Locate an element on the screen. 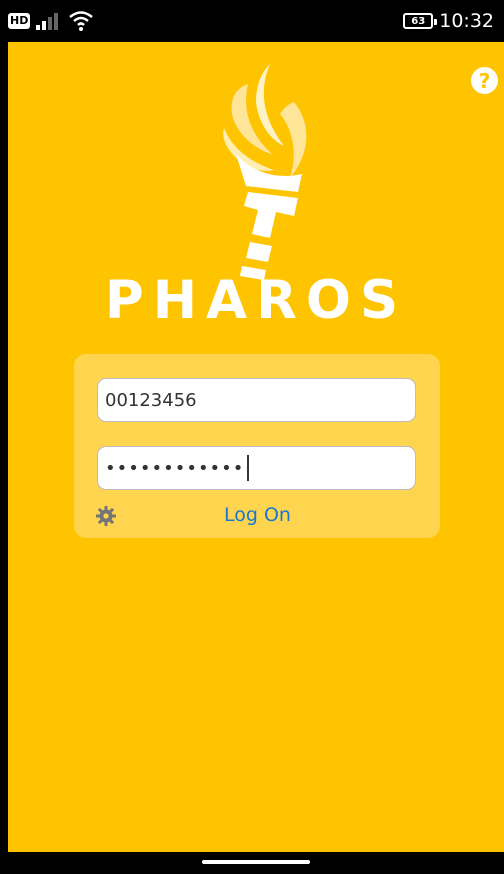 This screenshot has width=504, height=874. username-input: 00123456 is located at coordinates (256, 400).